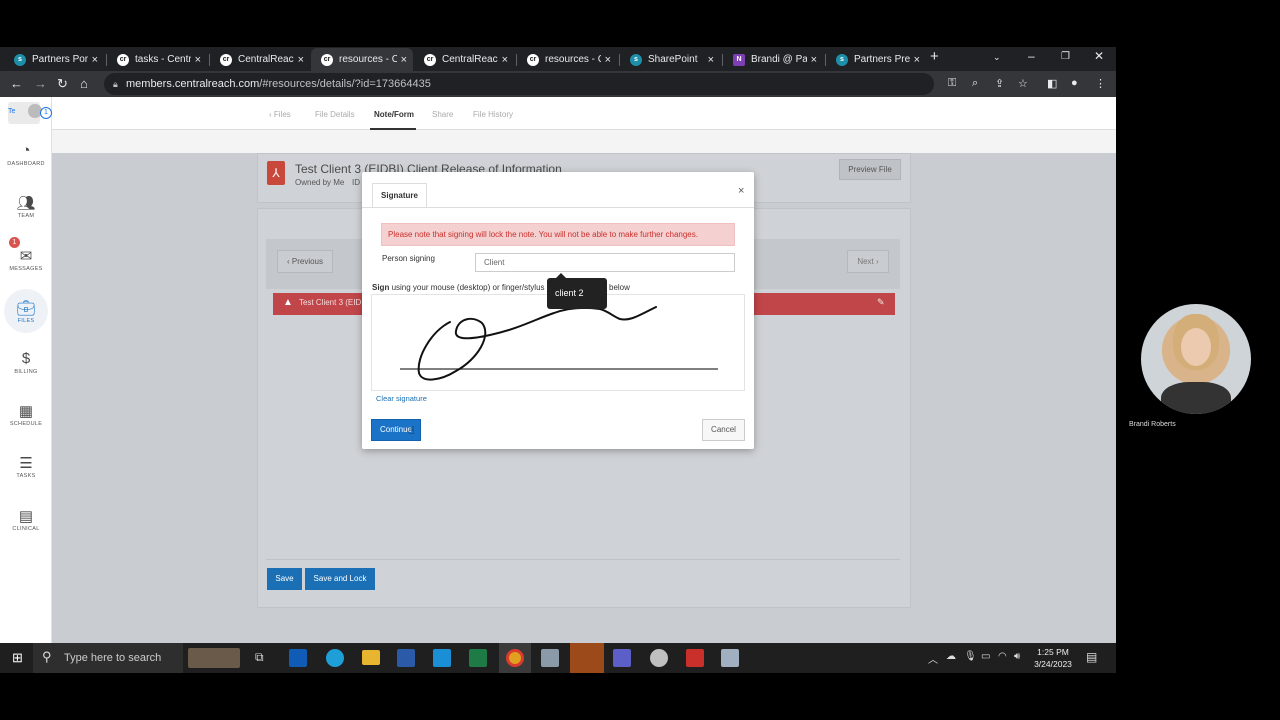  Describe the element at coordinates (17, 658) in the screenshot. I see `windows-start-icon: ⊞` at that location.